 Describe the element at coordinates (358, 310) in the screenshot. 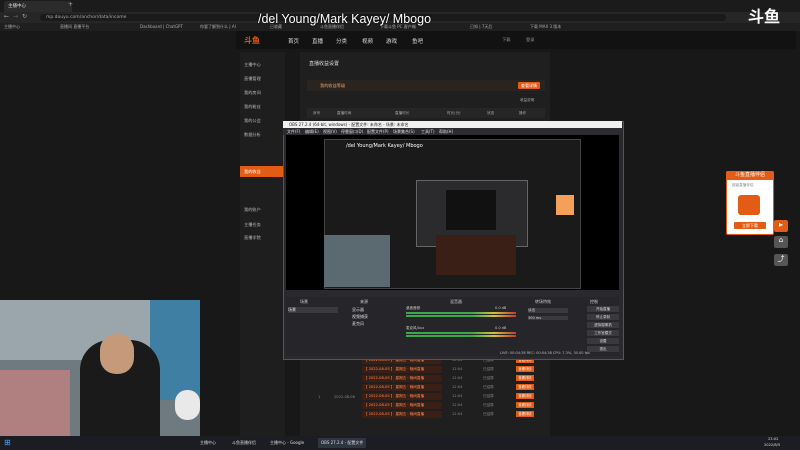

I see `source-item: 显示器` at that location.